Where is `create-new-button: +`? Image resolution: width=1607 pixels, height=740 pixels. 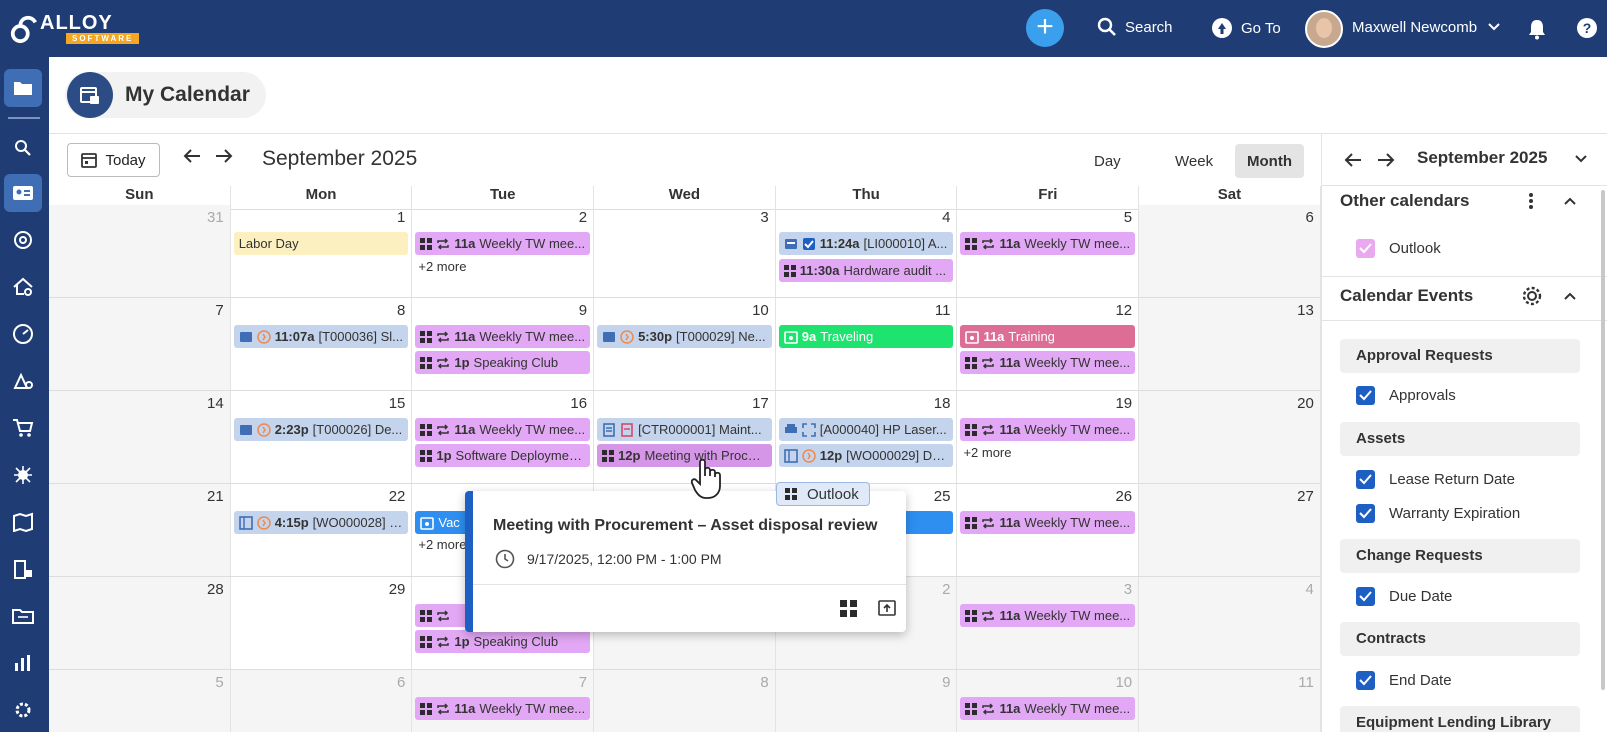
create-new-button: + is located at coordinates (1045, 28).